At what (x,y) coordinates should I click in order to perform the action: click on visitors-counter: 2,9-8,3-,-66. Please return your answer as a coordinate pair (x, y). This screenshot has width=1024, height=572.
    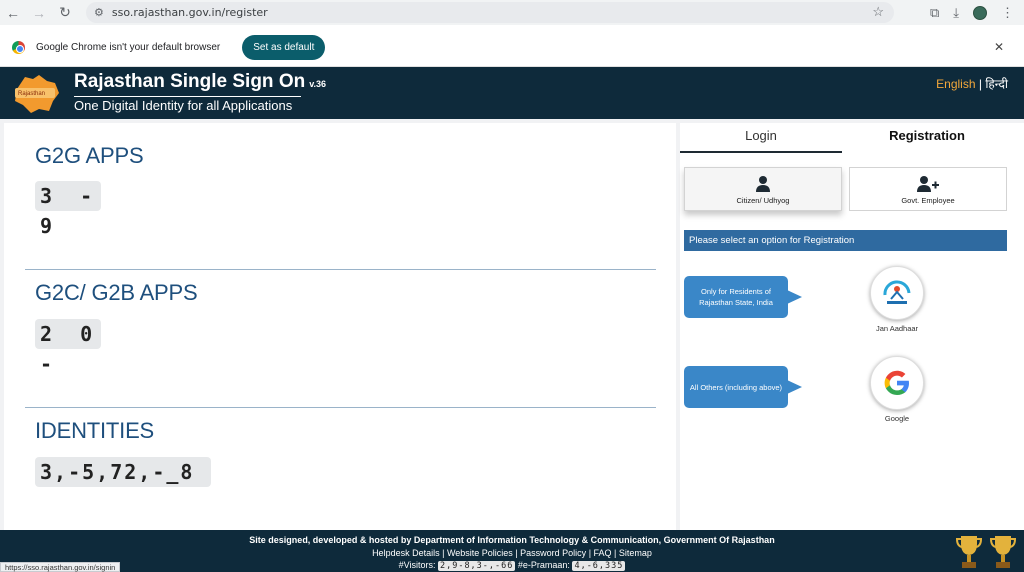
    Looking at the image, I should click on (476, 566).